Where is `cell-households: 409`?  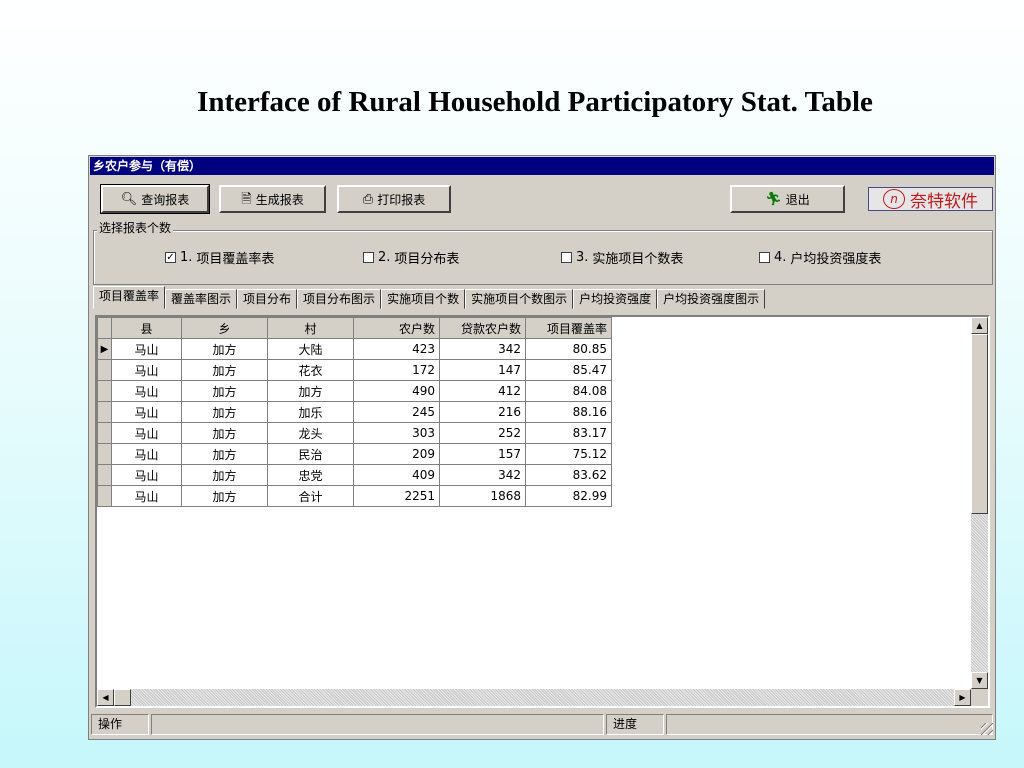 cell-households: 409 is located at coordinates (396, 475).